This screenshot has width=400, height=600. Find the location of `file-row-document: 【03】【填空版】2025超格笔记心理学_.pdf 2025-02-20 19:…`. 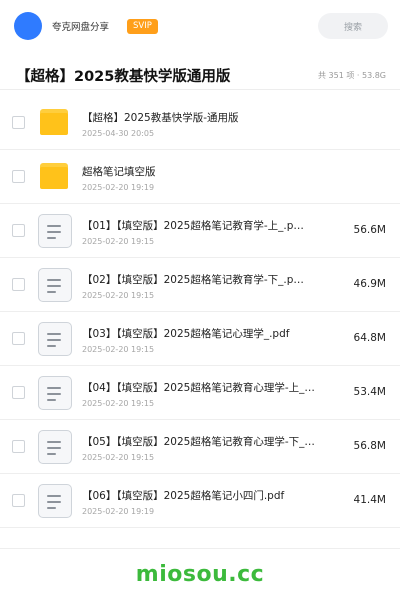

file-row-document: 【03】【填空版】2025超格笔记心理学_.pdf 2025-02-20 19:… is located at coordinates (200, 339).